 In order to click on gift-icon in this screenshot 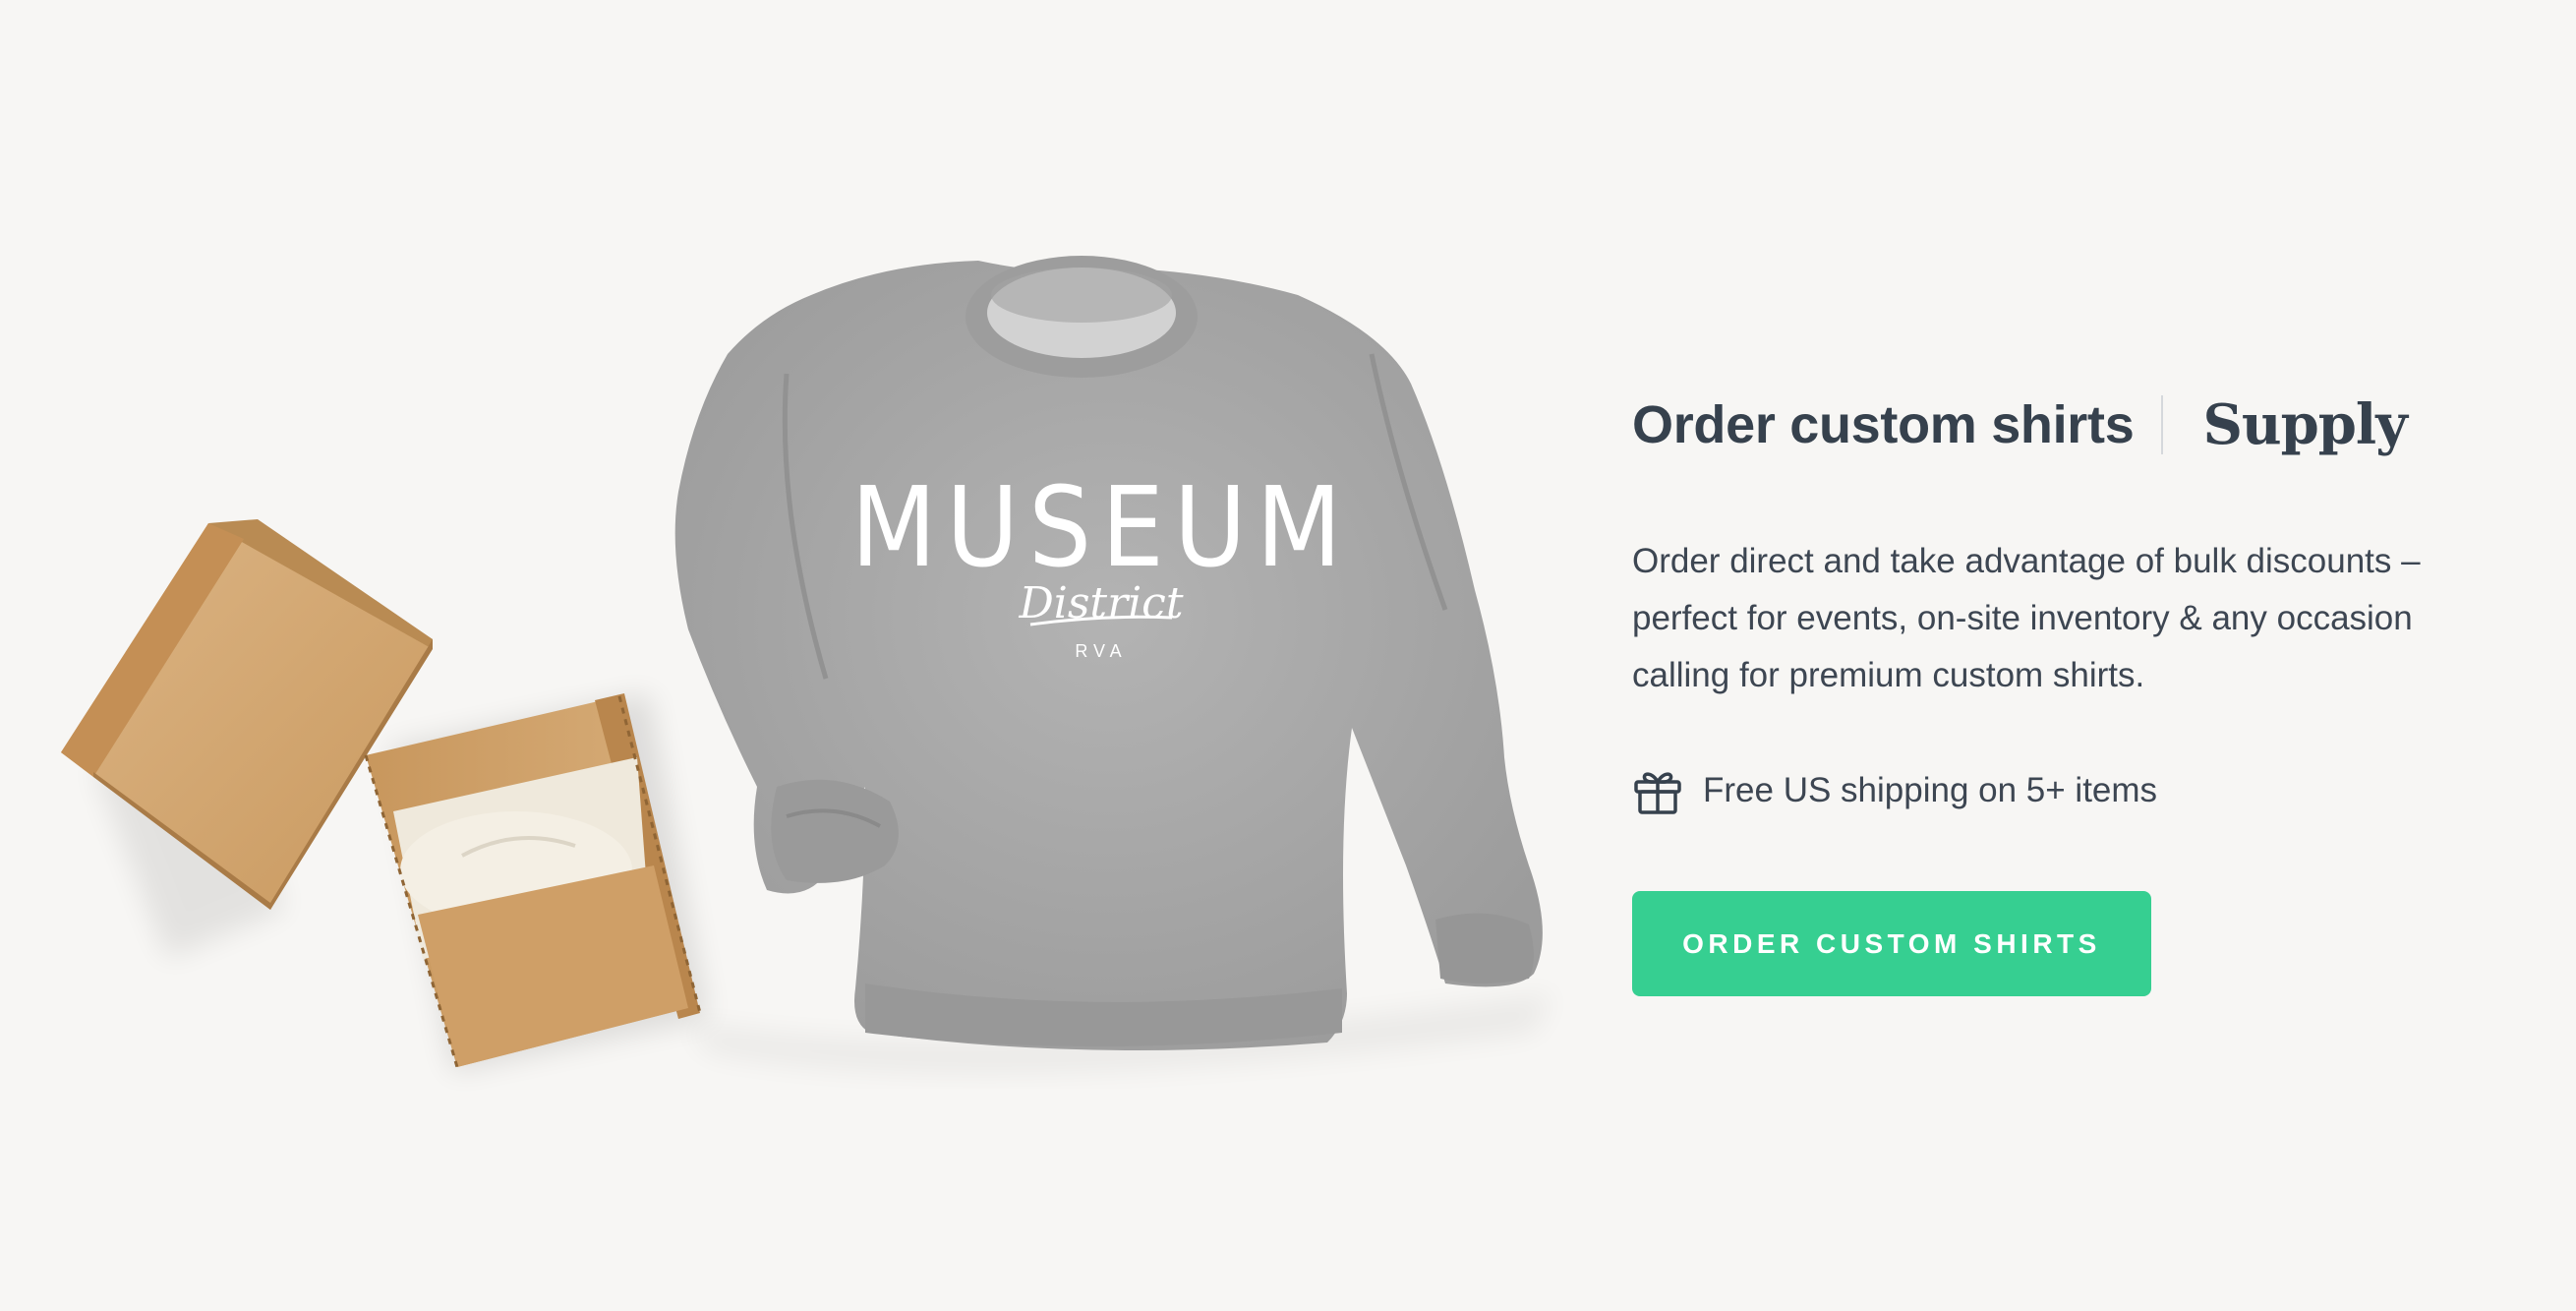, I will do `click(1657, 790)`.